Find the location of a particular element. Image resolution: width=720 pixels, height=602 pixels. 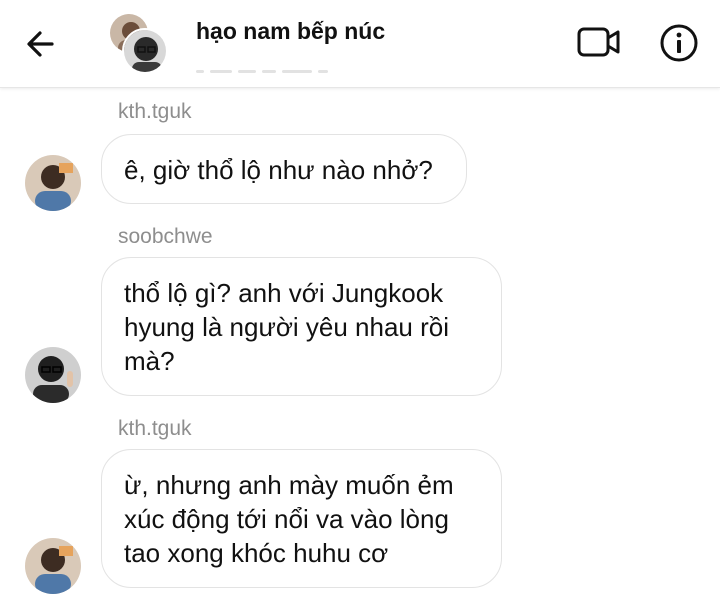

video-call-button is located at coordinates (599, 42).